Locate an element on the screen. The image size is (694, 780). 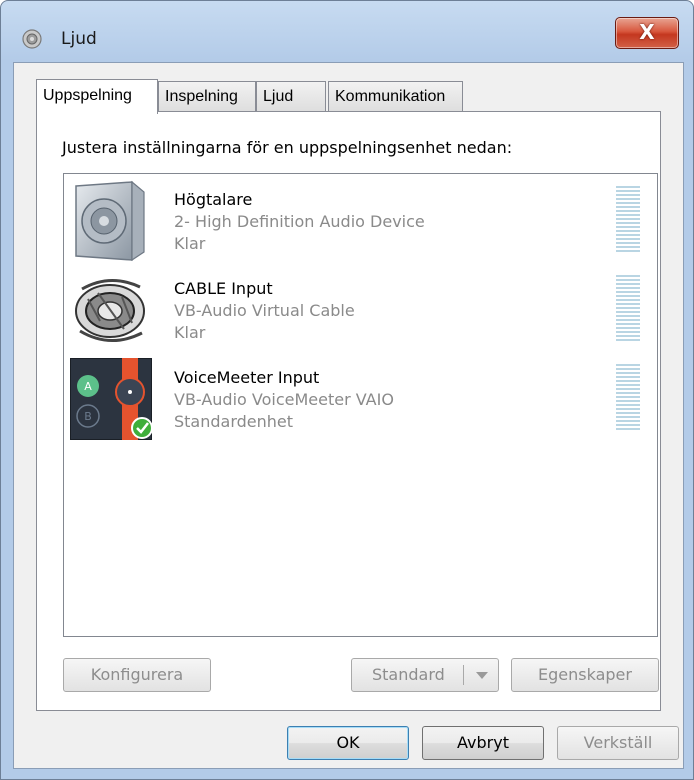
device-name: Högtalare is located at coordinates (213, 199).